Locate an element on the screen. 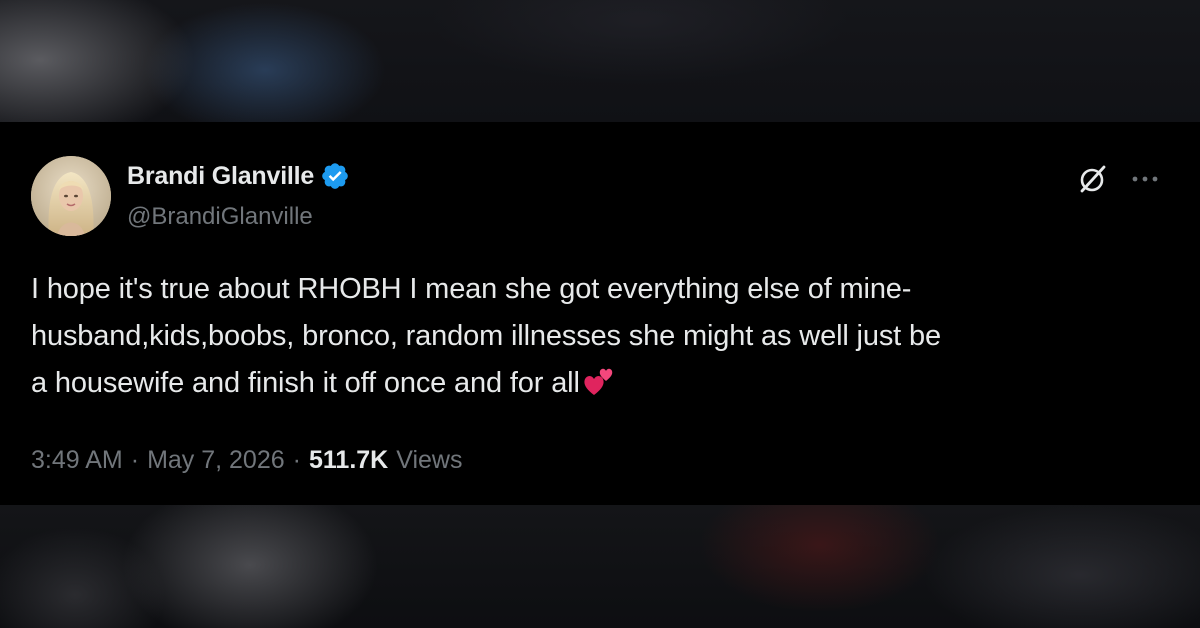 This screenshot has height=628, width=1200. author-display-name: Brandi Glanville is located at coordinates (220, 176).